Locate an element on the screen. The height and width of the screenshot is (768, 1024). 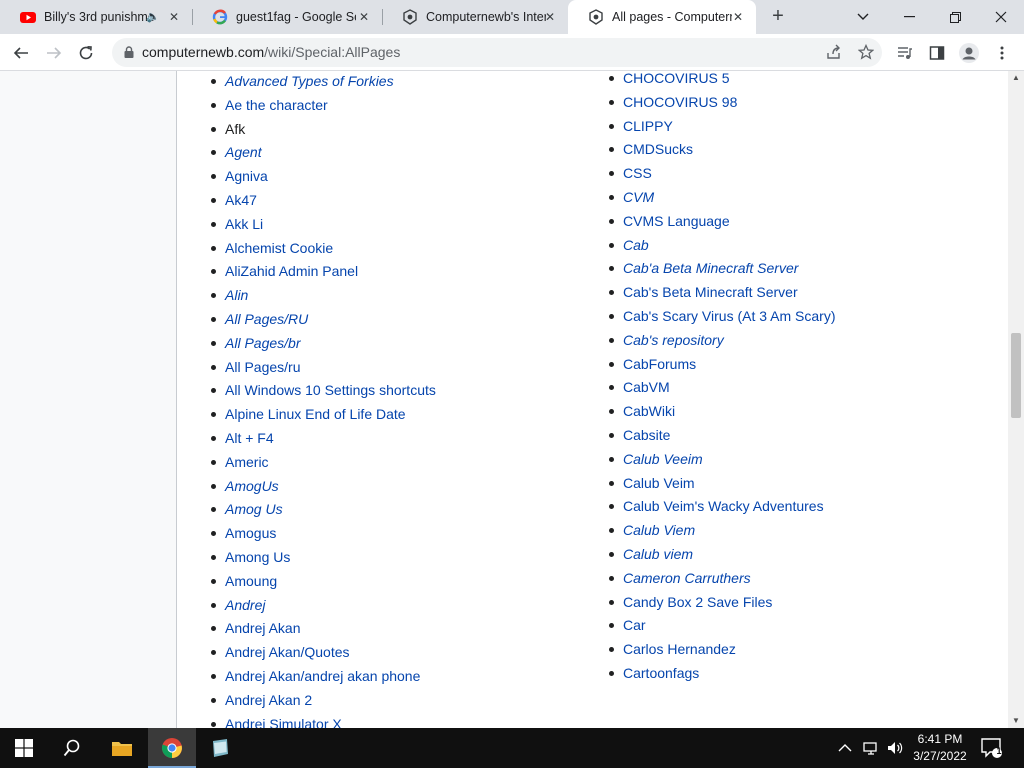
page-link: Carlos Hernandez is located at coordinates (679, 649).